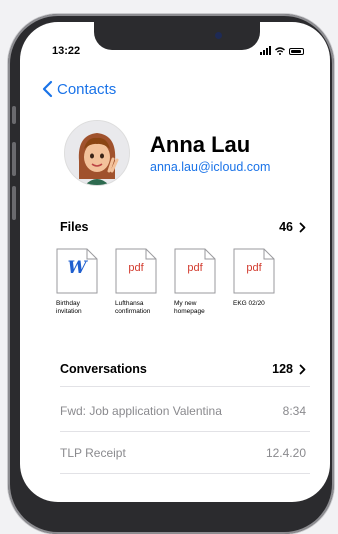 Image resolution: width=338 pixels, height=534 pixels. I want to click on file-item: pdf EKG 02/20, so click(255, 282).